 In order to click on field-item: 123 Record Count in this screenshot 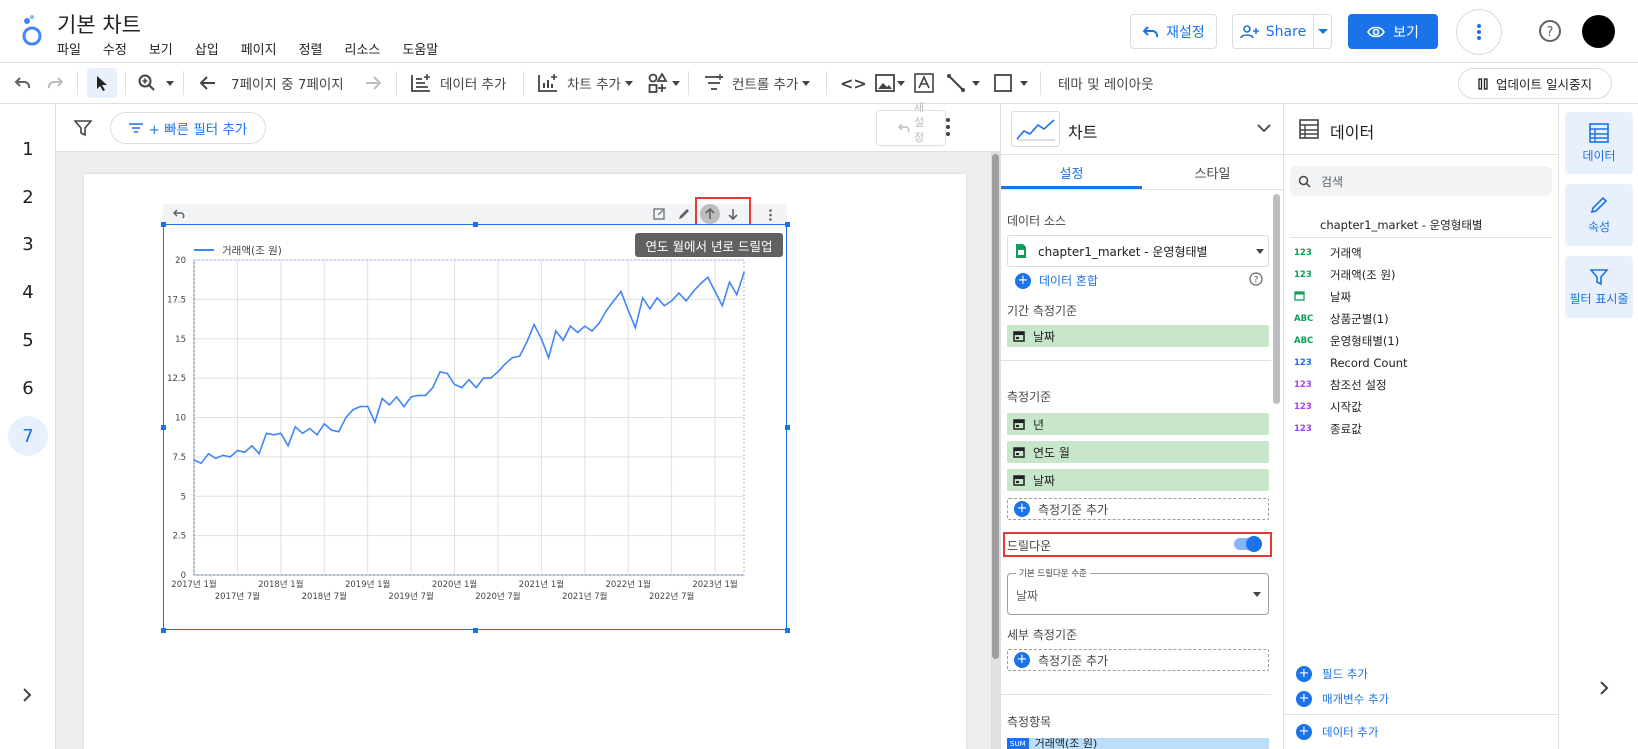, I will do `click(1351, 363)`.